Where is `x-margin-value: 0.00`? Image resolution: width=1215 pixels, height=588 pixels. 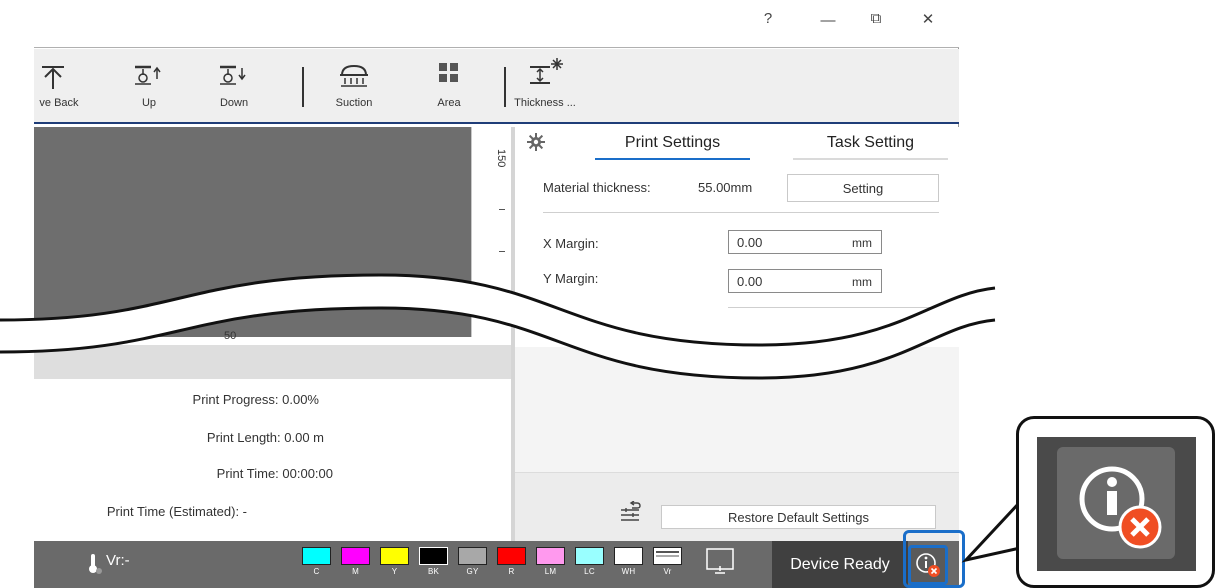
x-margin-value: 0.00 is located at coordinates (750, 242).